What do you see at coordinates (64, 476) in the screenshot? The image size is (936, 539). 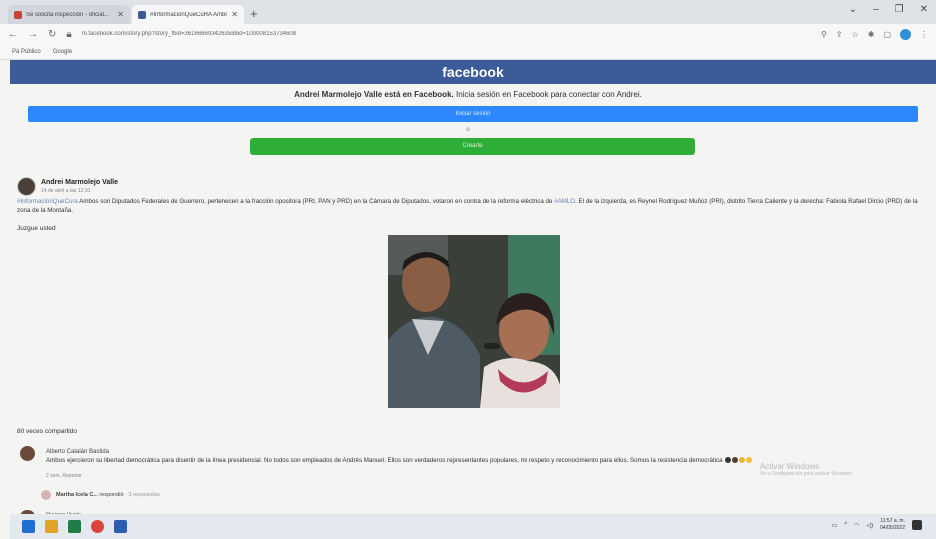 I see `comment-meta: 2 sem. Reportar` at bounding box center [64, 476].